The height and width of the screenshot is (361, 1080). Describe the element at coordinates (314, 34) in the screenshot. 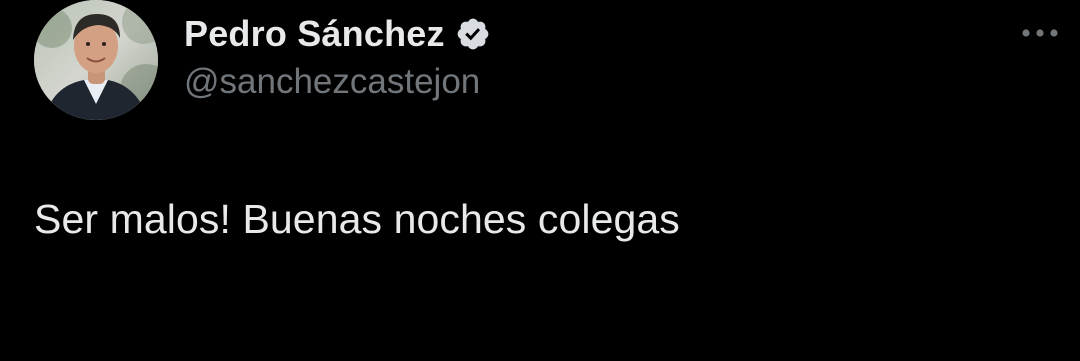

I see `author-display-name: Pedro Sánchez` at that location.